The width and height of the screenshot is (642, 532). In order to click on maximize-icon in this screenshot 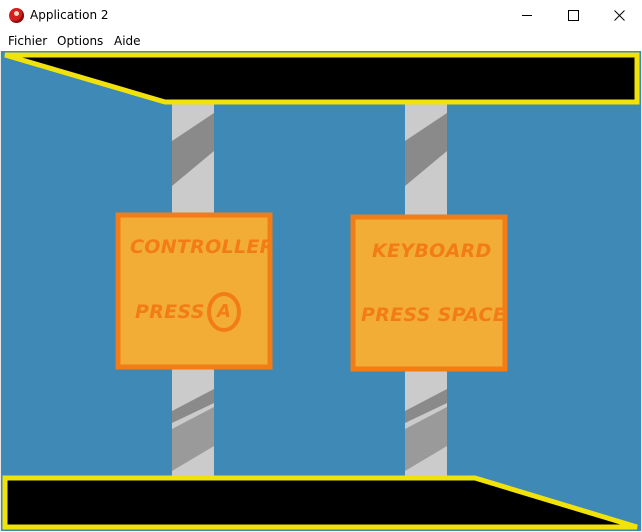, I will do `click(573, 15)`.